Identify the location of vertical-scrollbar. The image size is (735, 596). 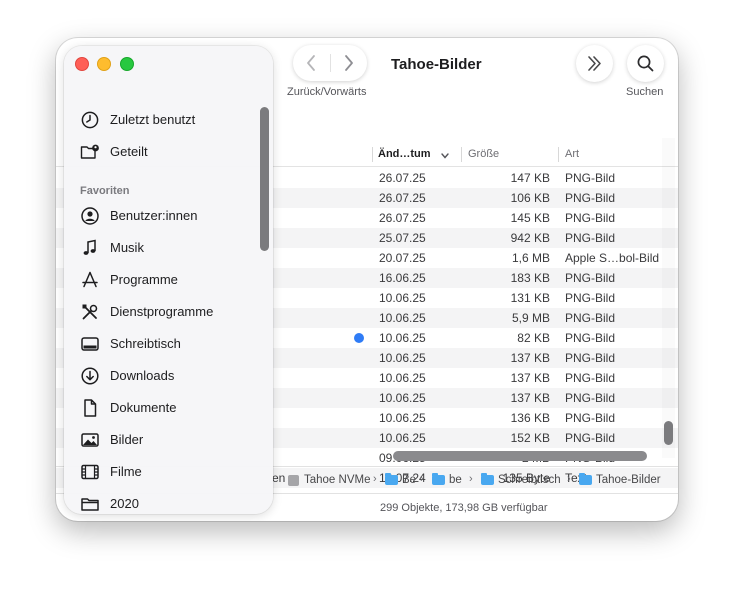
(668, 433).